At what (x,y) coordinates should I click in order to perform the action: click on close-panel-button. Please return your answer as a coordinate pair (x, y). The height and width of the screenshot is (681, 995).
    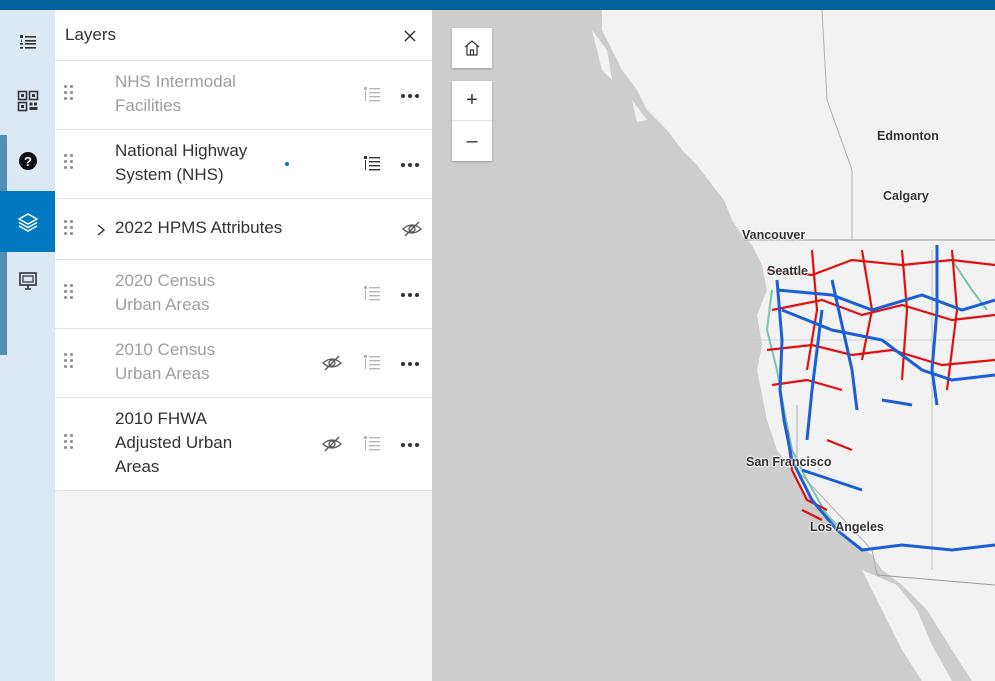
    Looking at the image, I should click on (410, 36).